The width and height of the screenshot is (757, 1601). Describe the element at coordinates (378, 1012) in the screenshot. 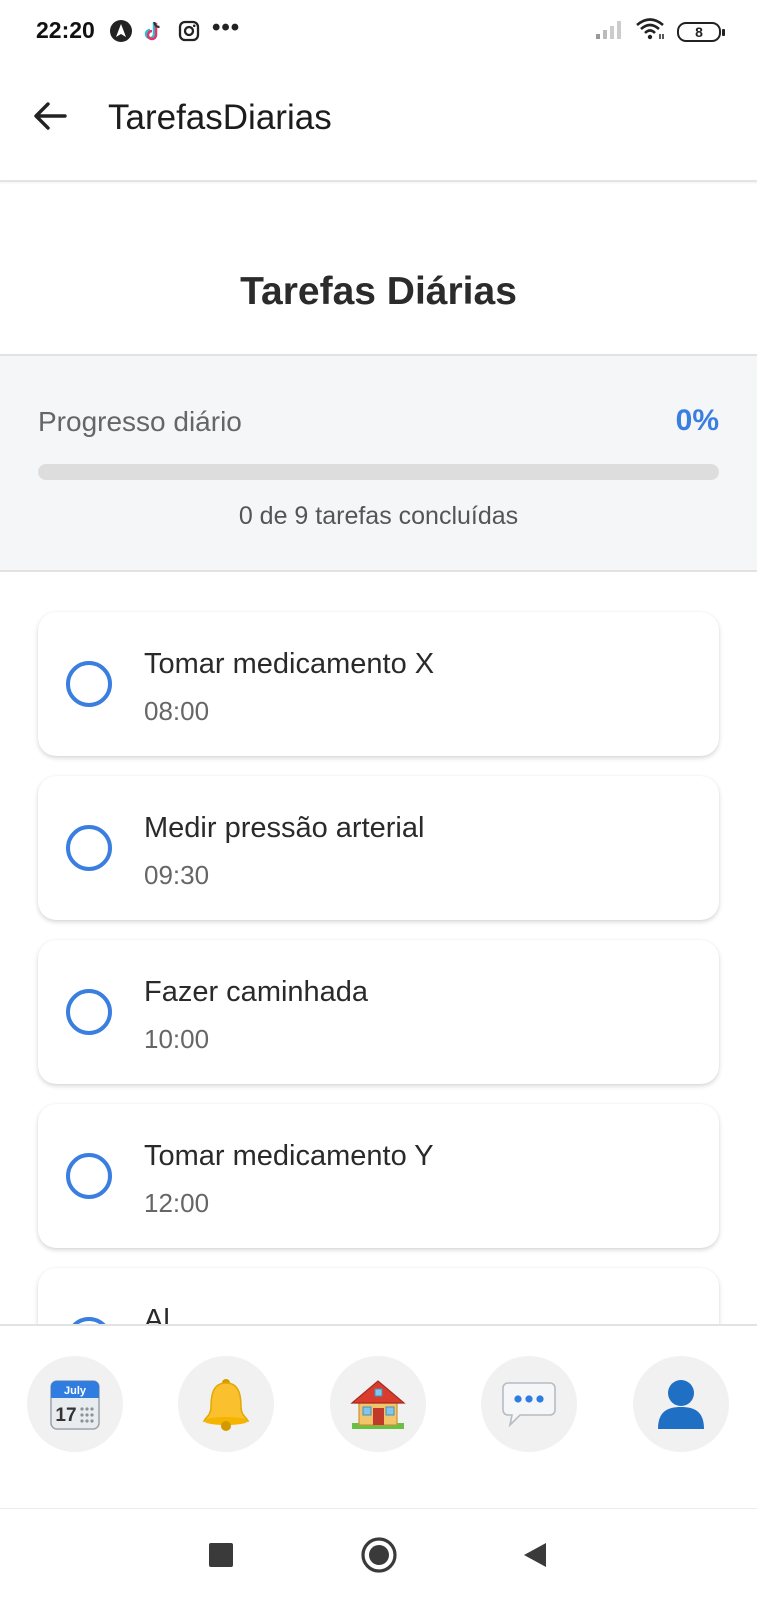

I see `task-card: Fazer caminhada 10:00` at that location.